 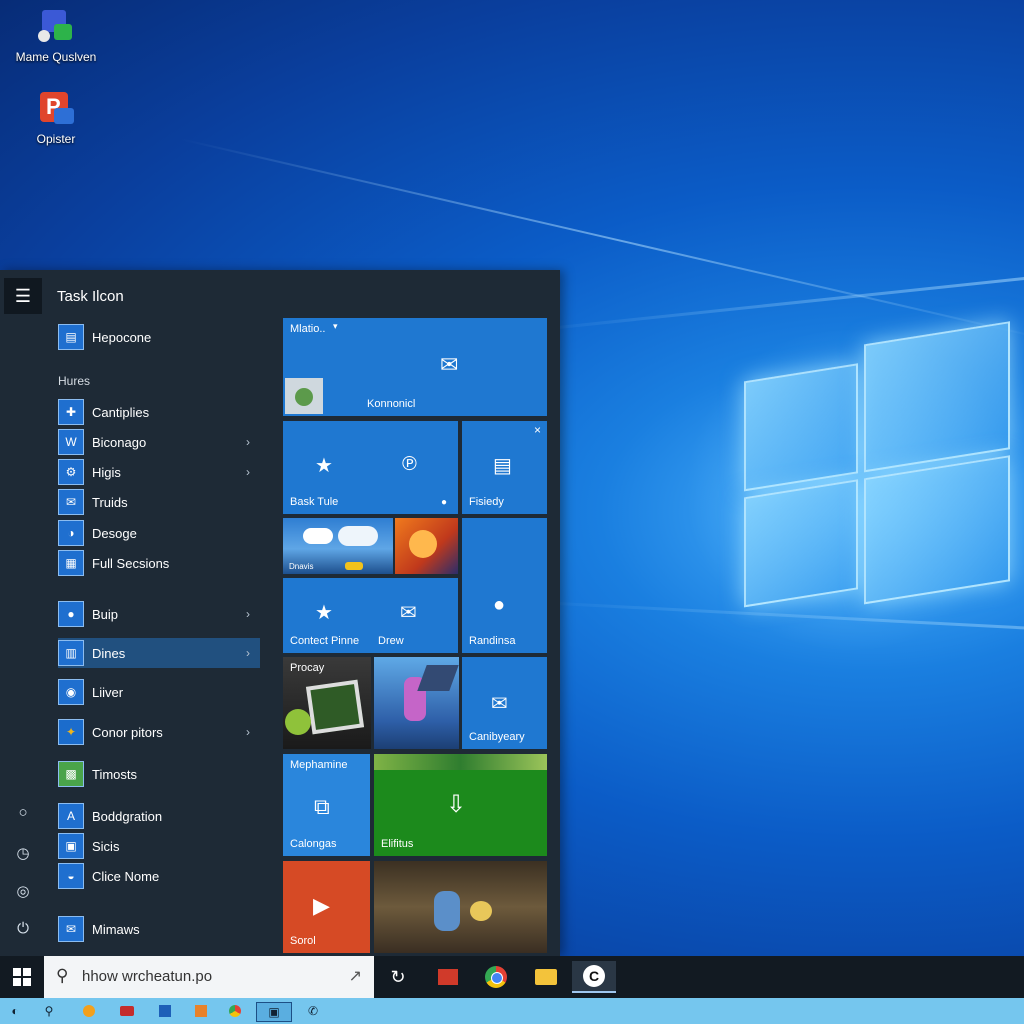 I want to click on cloud-shape, so click(x=318, y=536).